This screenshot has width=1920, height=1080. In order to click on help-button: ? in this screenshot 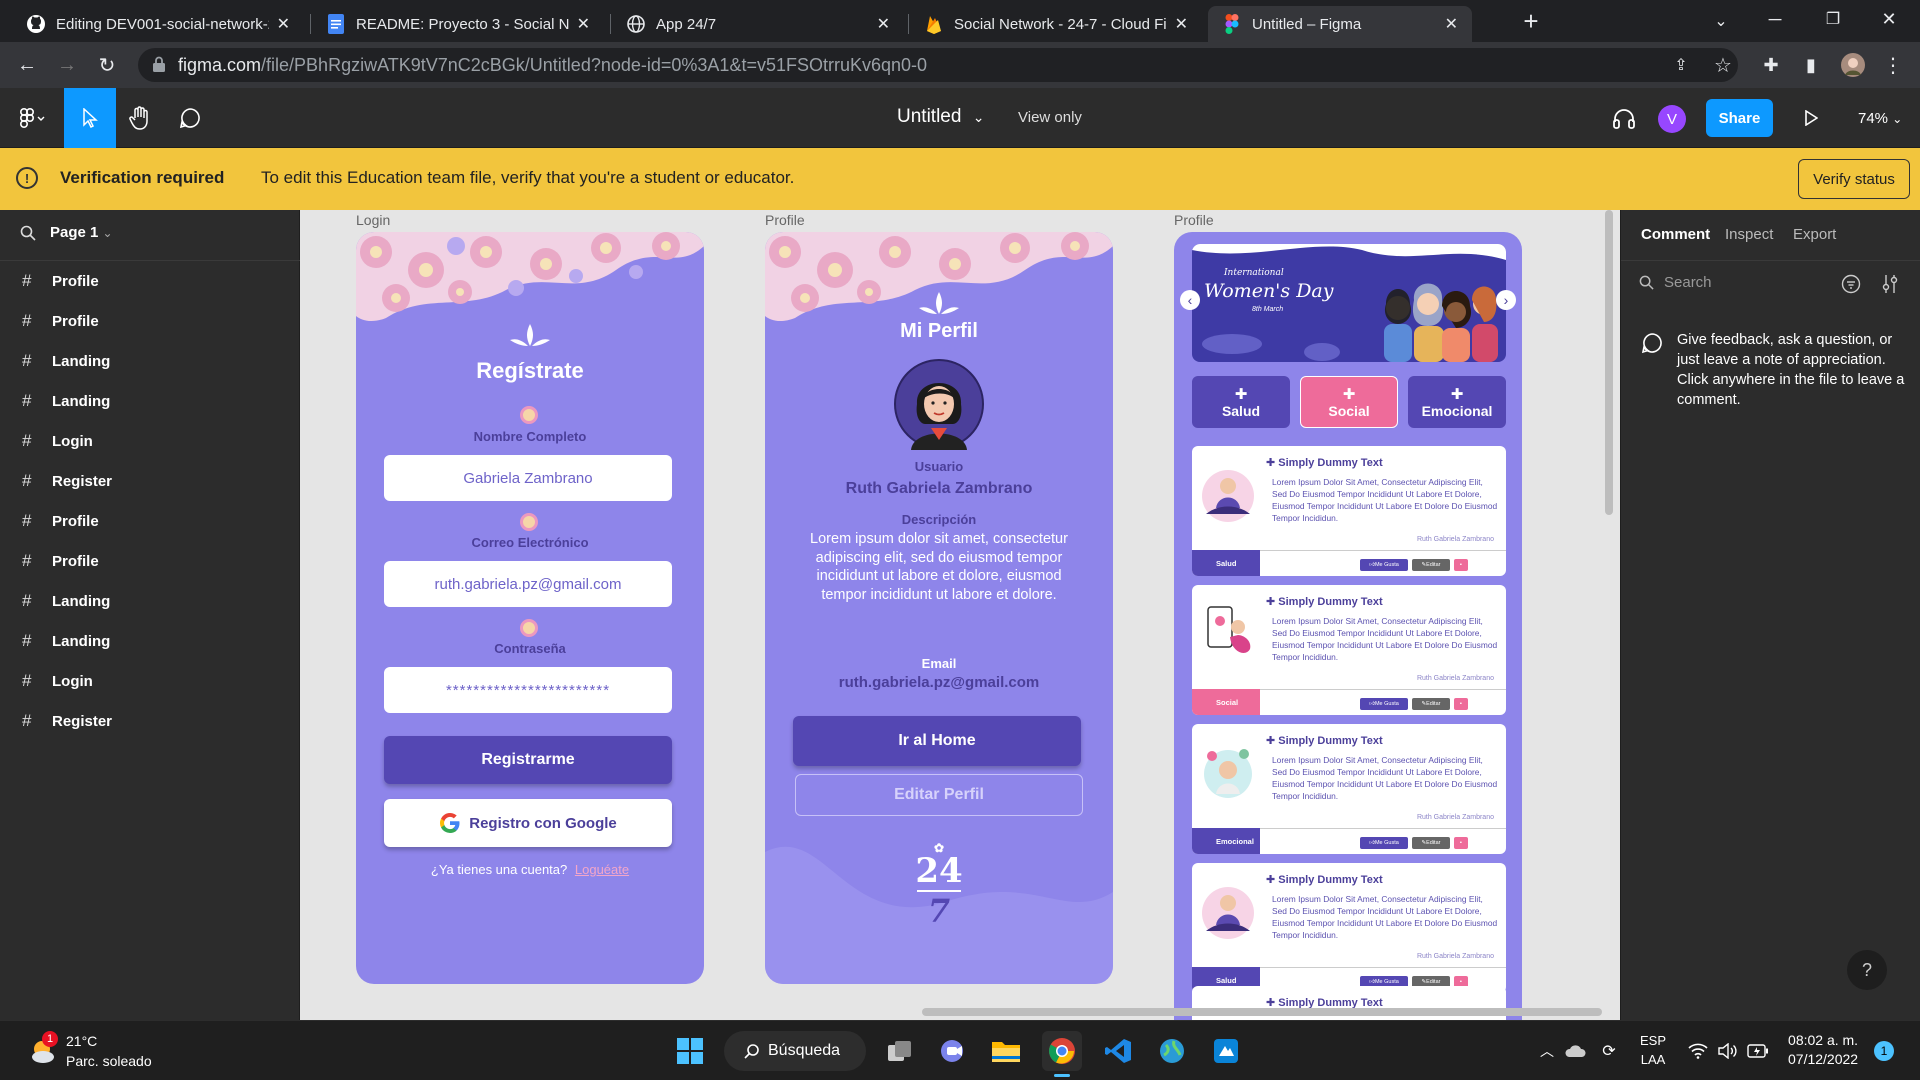, I will do `click(1867, 970)`.